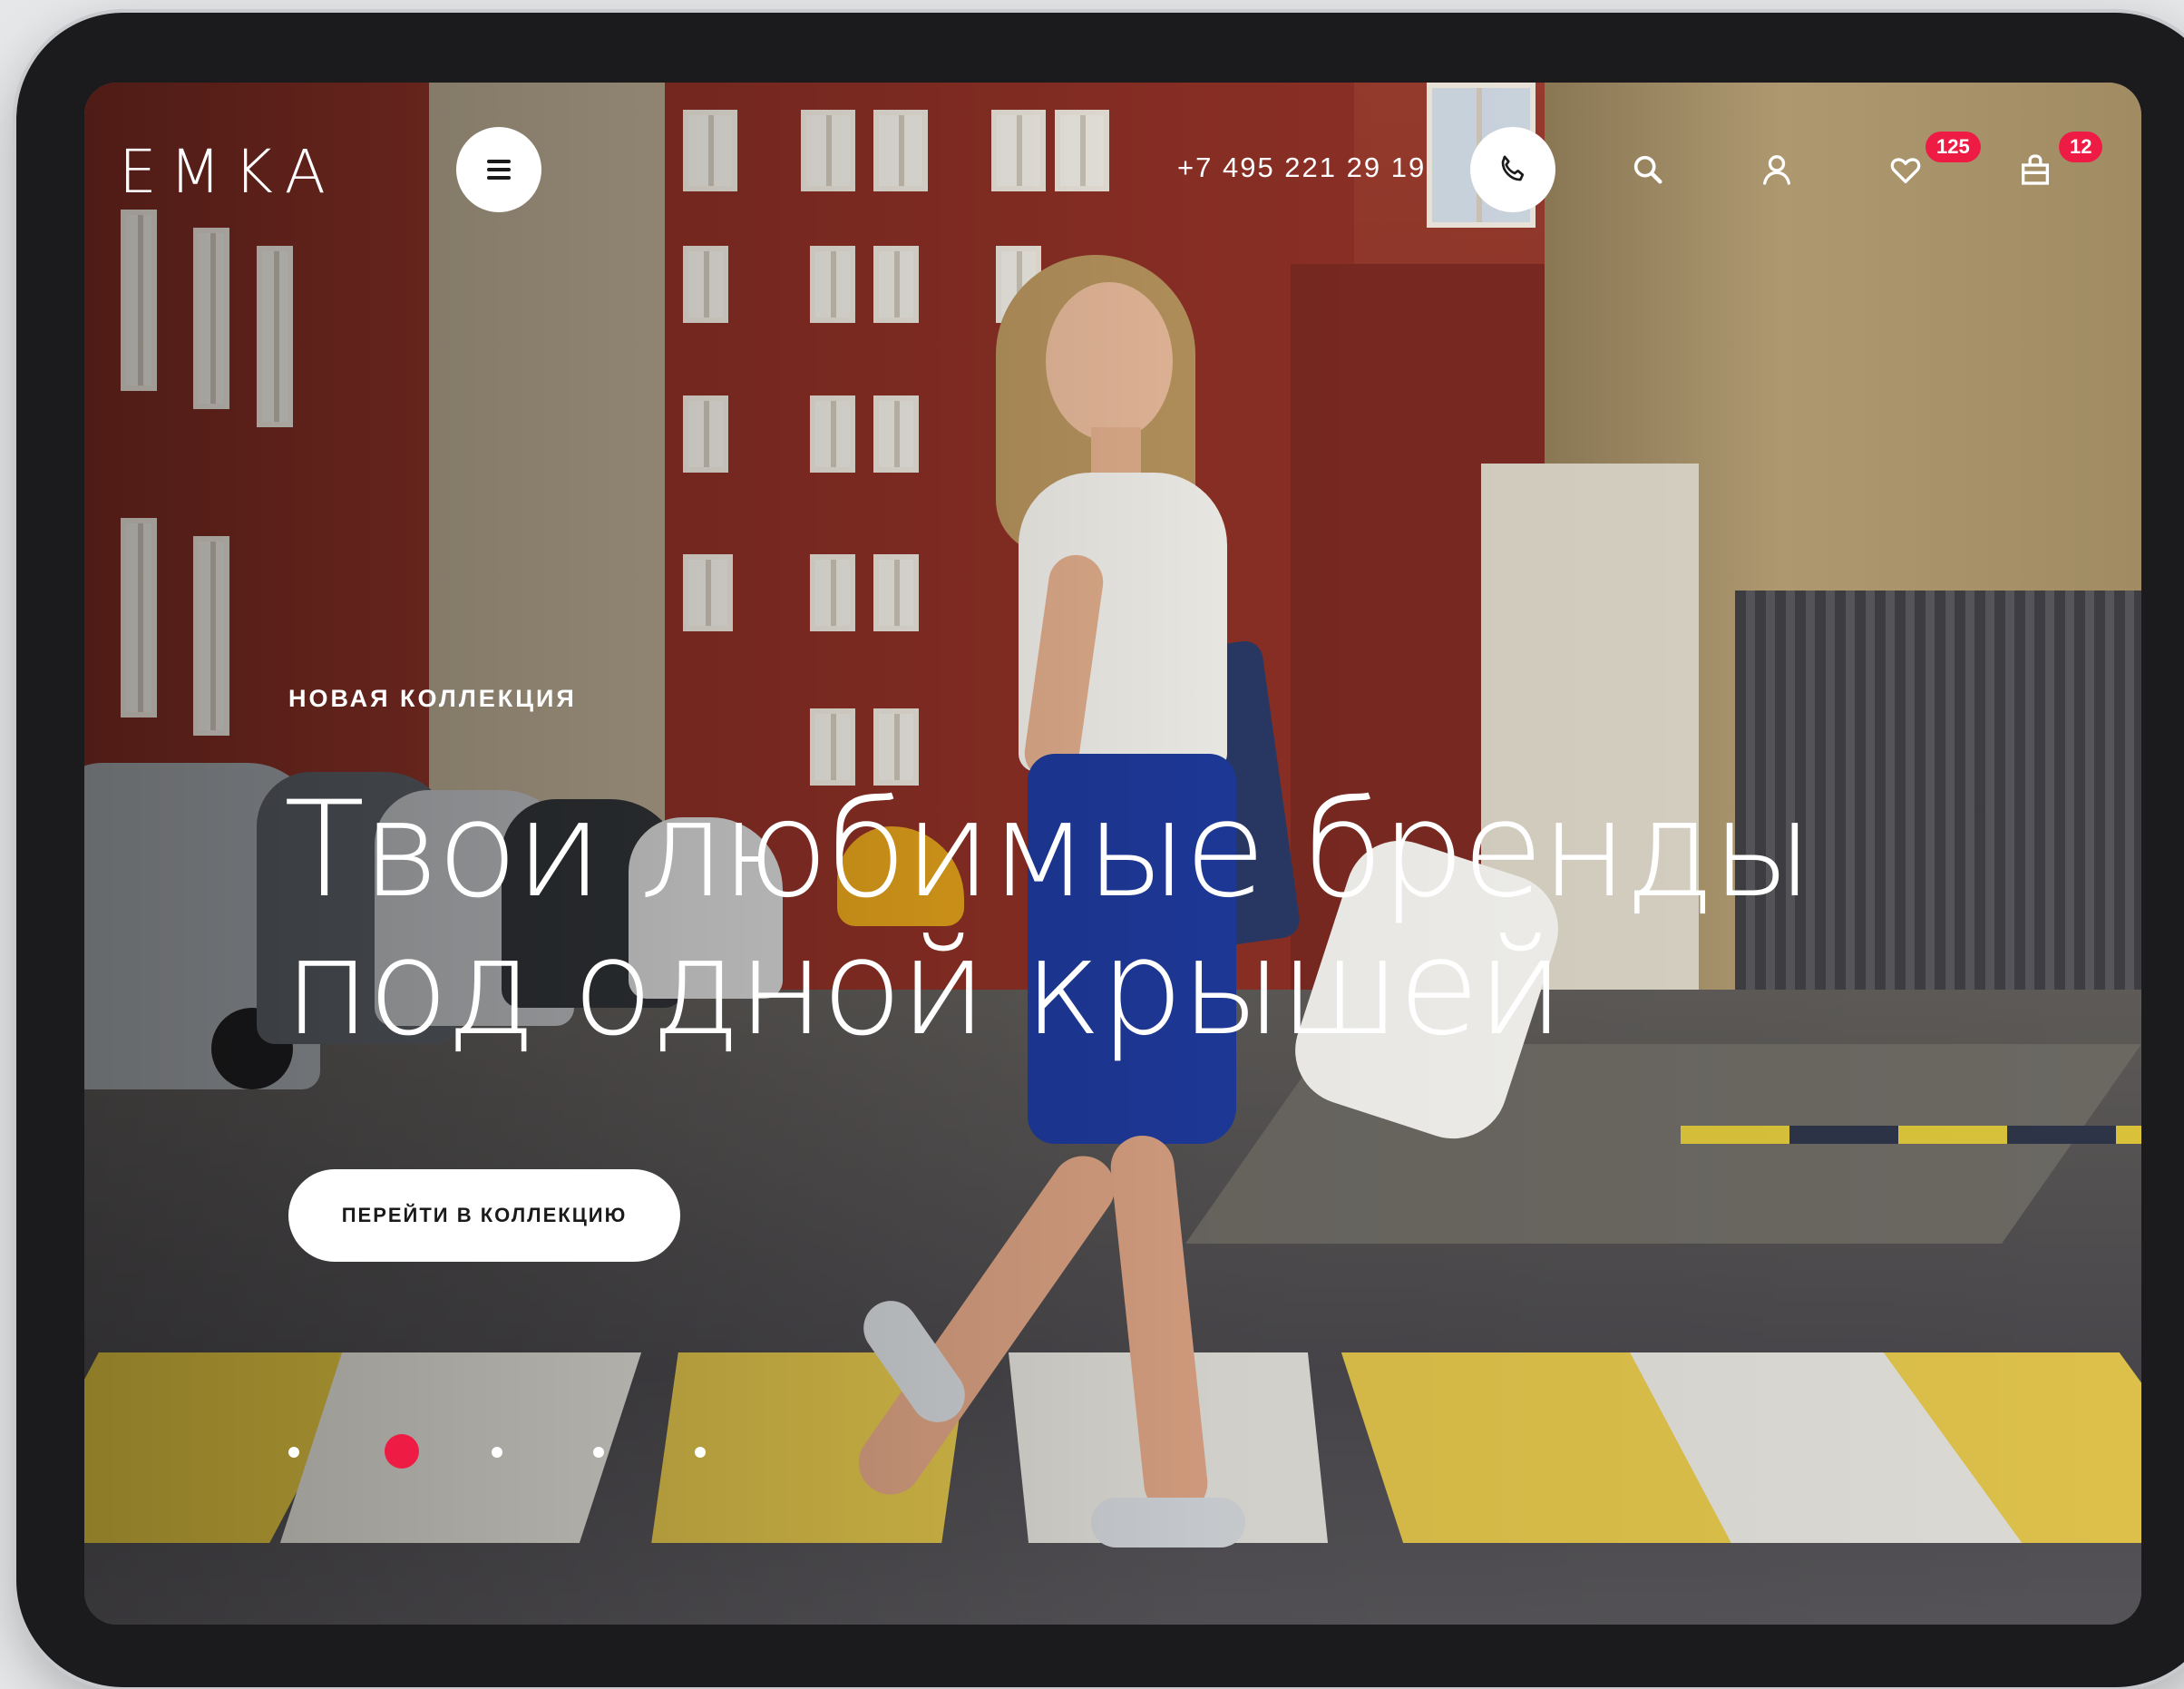 The width and height of the screenshot is (2184, 1689). I want to click on menu-icon, so click(499, 170).